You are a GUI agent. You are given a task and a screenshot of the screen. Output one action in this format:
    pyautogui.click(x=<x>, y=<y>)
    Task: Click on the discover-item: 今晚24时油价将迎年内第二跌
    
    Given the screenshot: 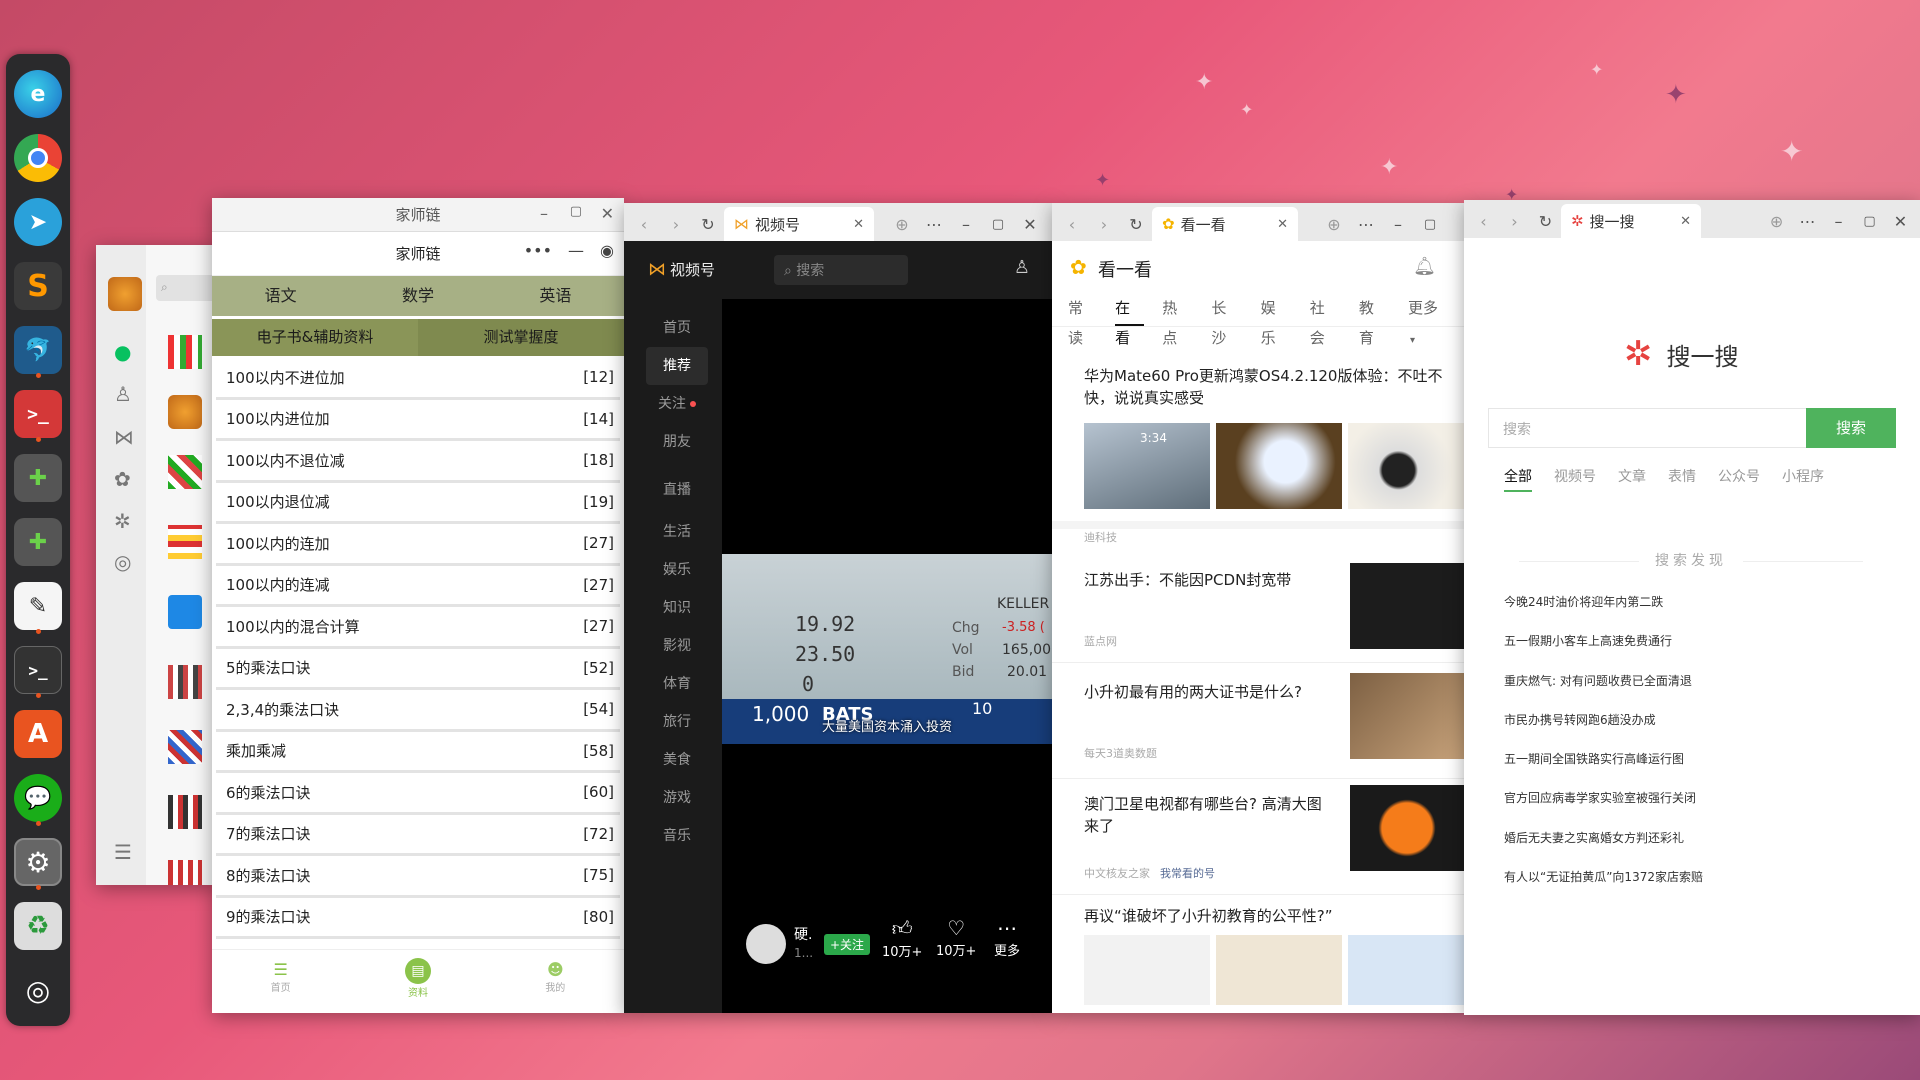 What is the action you would take?
    pyautogui.click(x=1694, y=609)
    